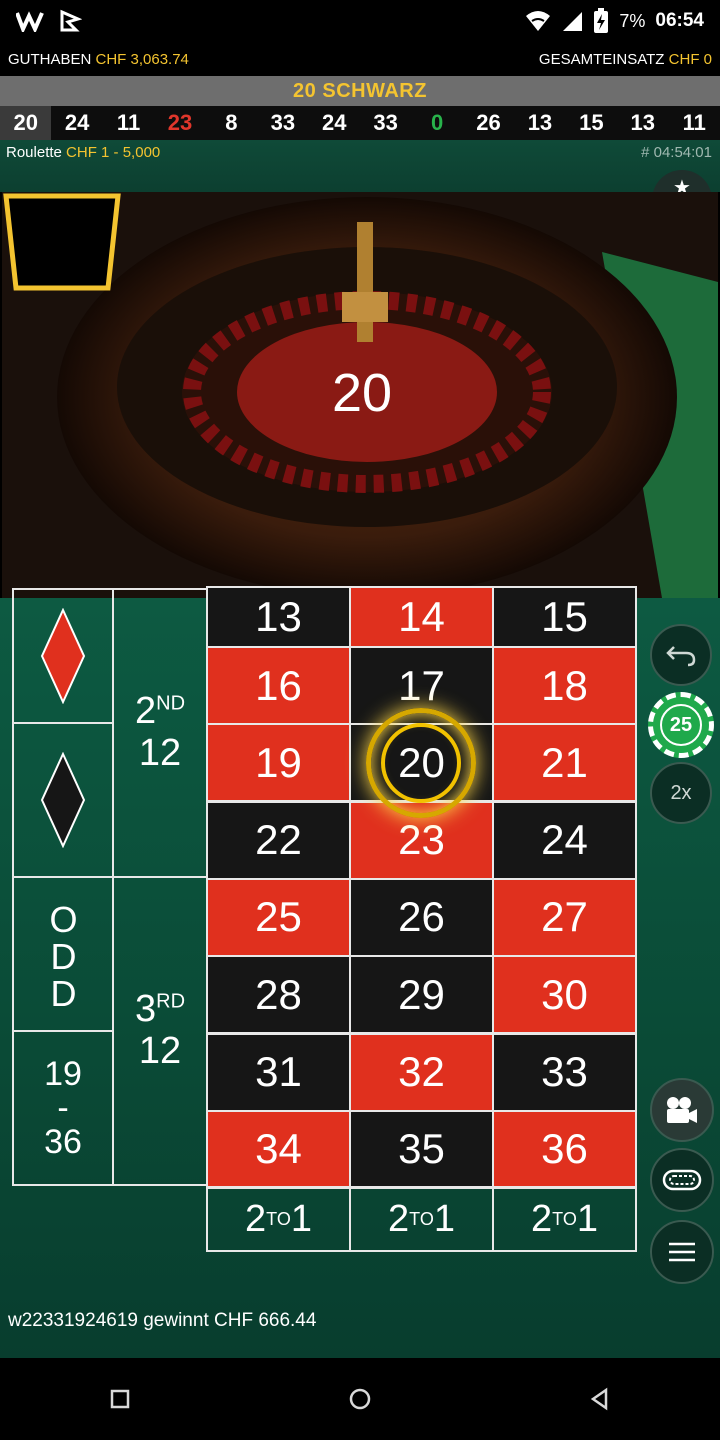 The image size is (720, 1440). Describe the element at coordinates (180, 122) in the screenshot. I see `history-number: 23` at that location.